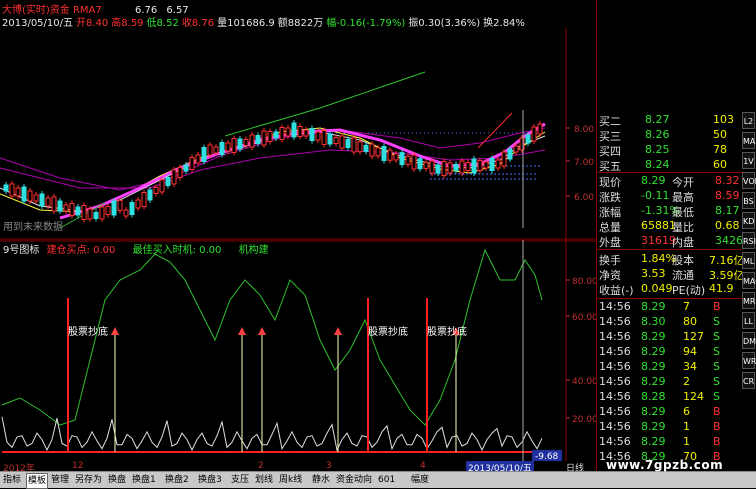 The width and height of the screenshot is (756, 489). Describe the element at coordinates (686, 411) in the screenshot. I see `tick-volume: 6` at that location.